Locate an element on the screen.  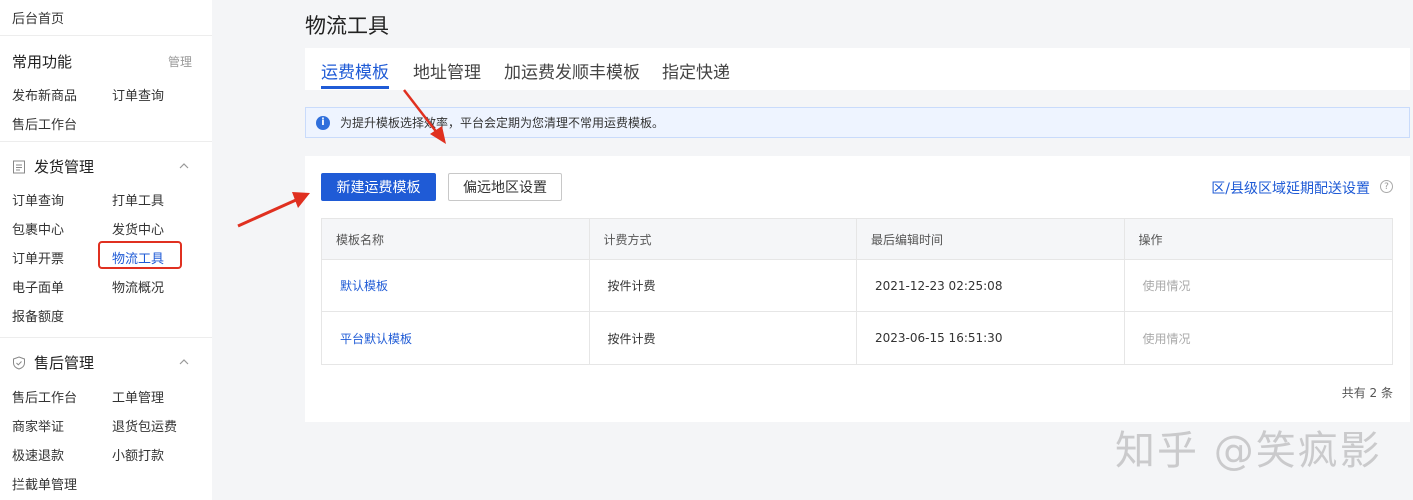
info-notice: i 为提升模板选择效率，平台会定期为您清理不常用运费模板。 is located at coordinates (857, 122).